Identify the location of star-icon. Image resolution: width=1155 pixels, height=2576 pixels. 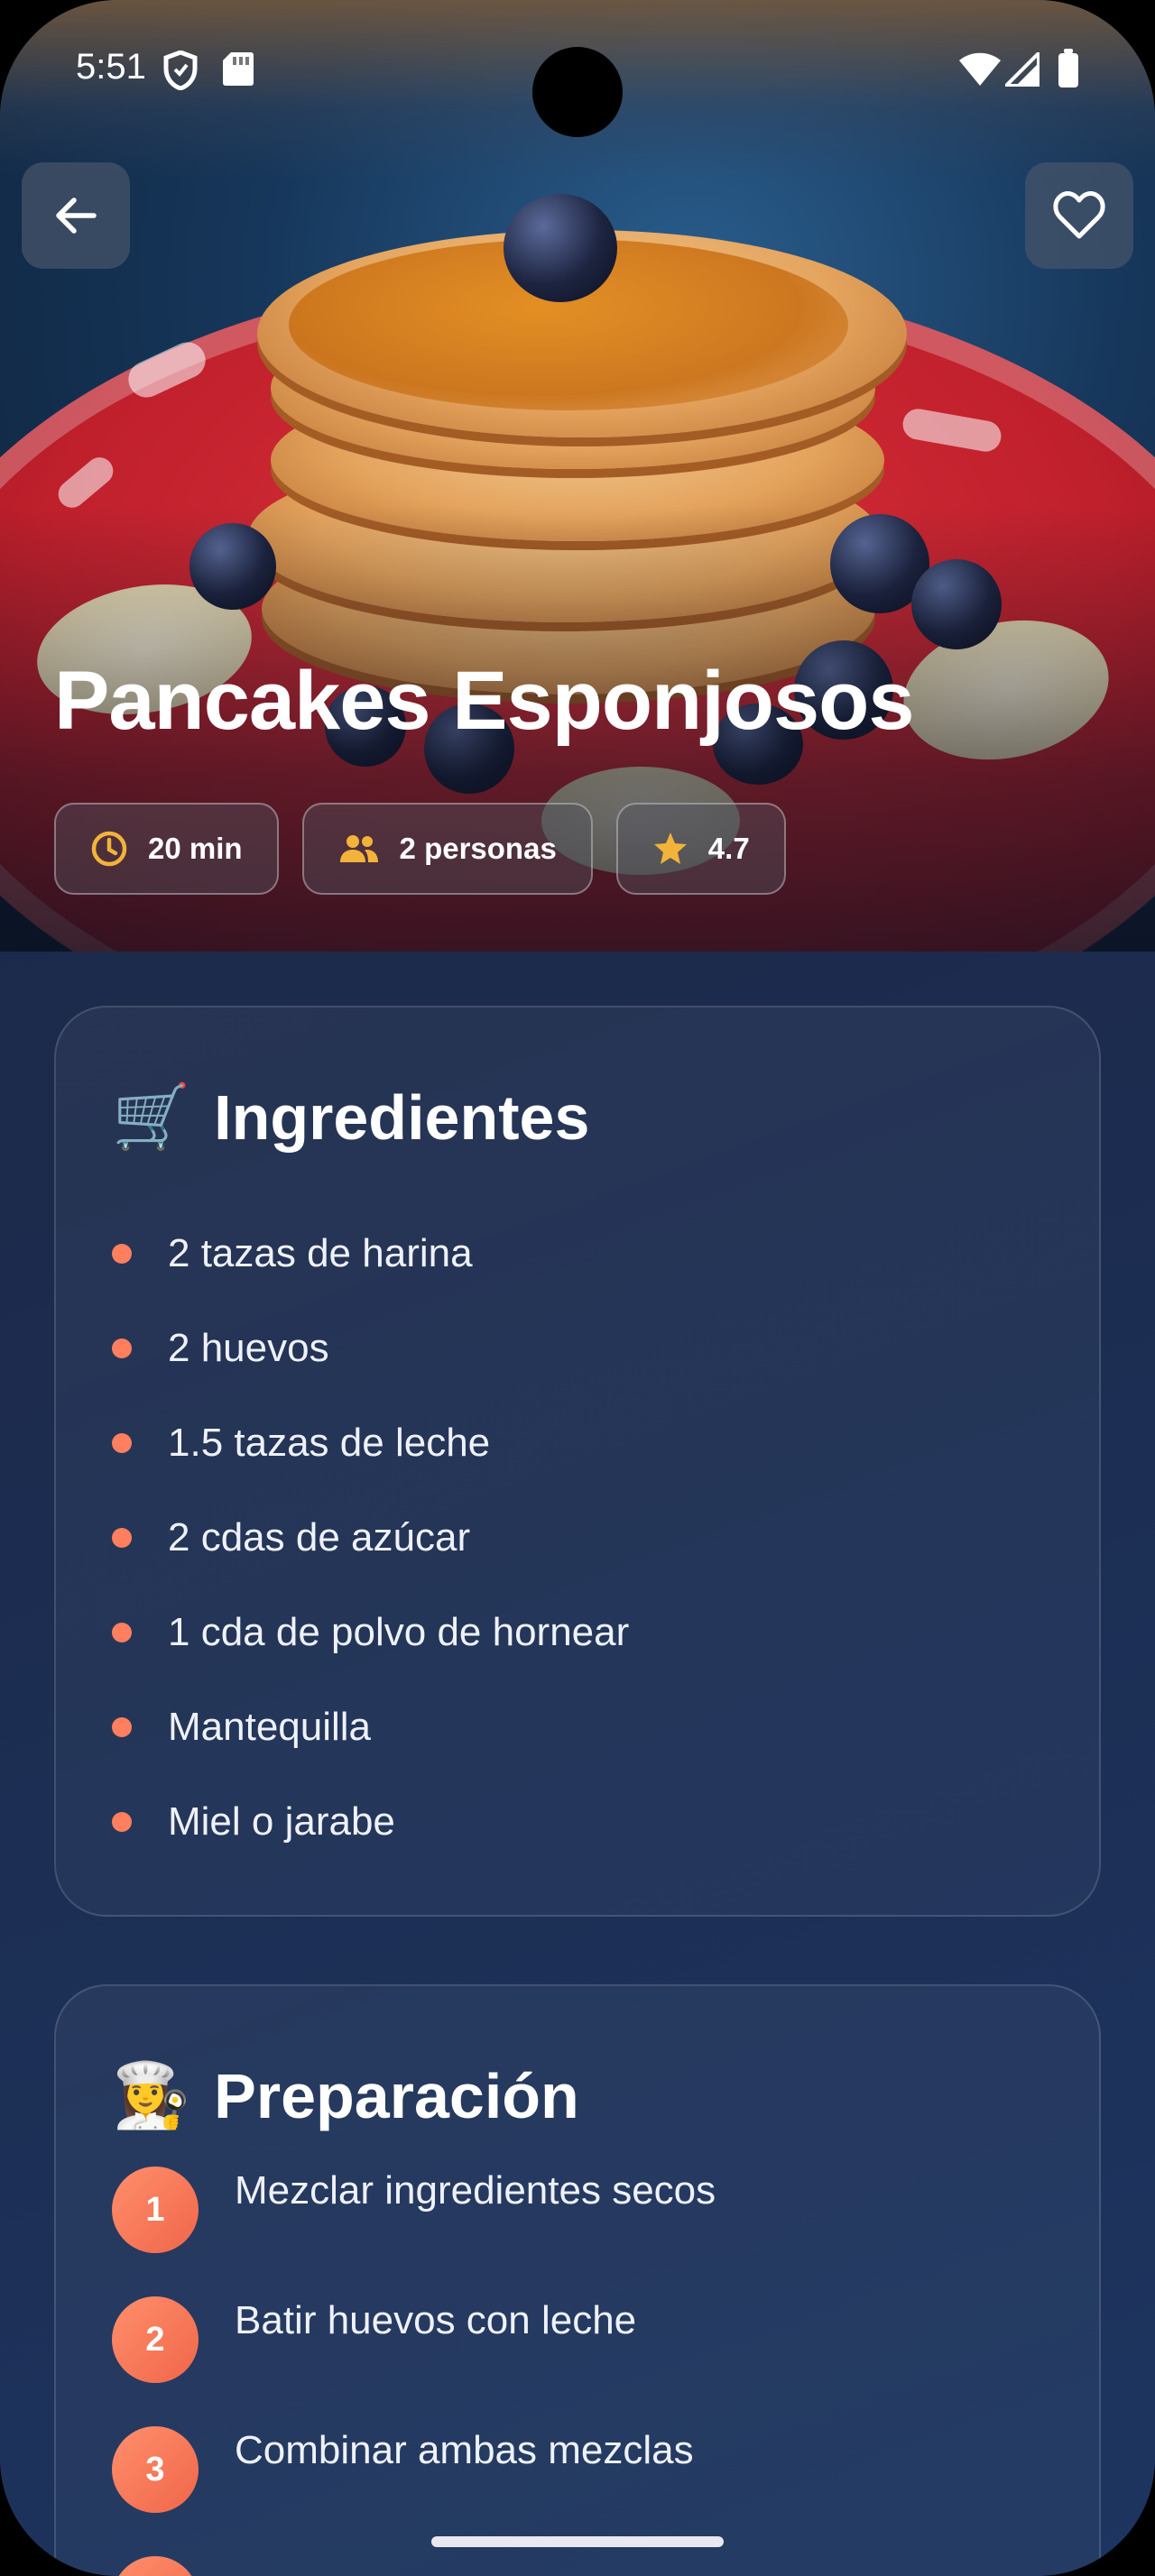
(670, 848).